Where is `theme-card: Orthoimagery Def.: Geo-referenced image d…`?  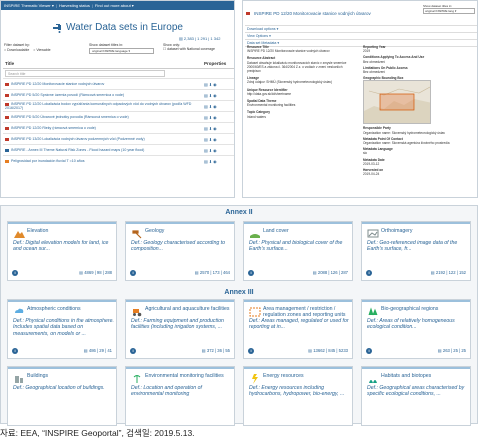 theme-card: Orthoimagery Def.: Geo-referenced image d… is located at coordinates (416, 251).